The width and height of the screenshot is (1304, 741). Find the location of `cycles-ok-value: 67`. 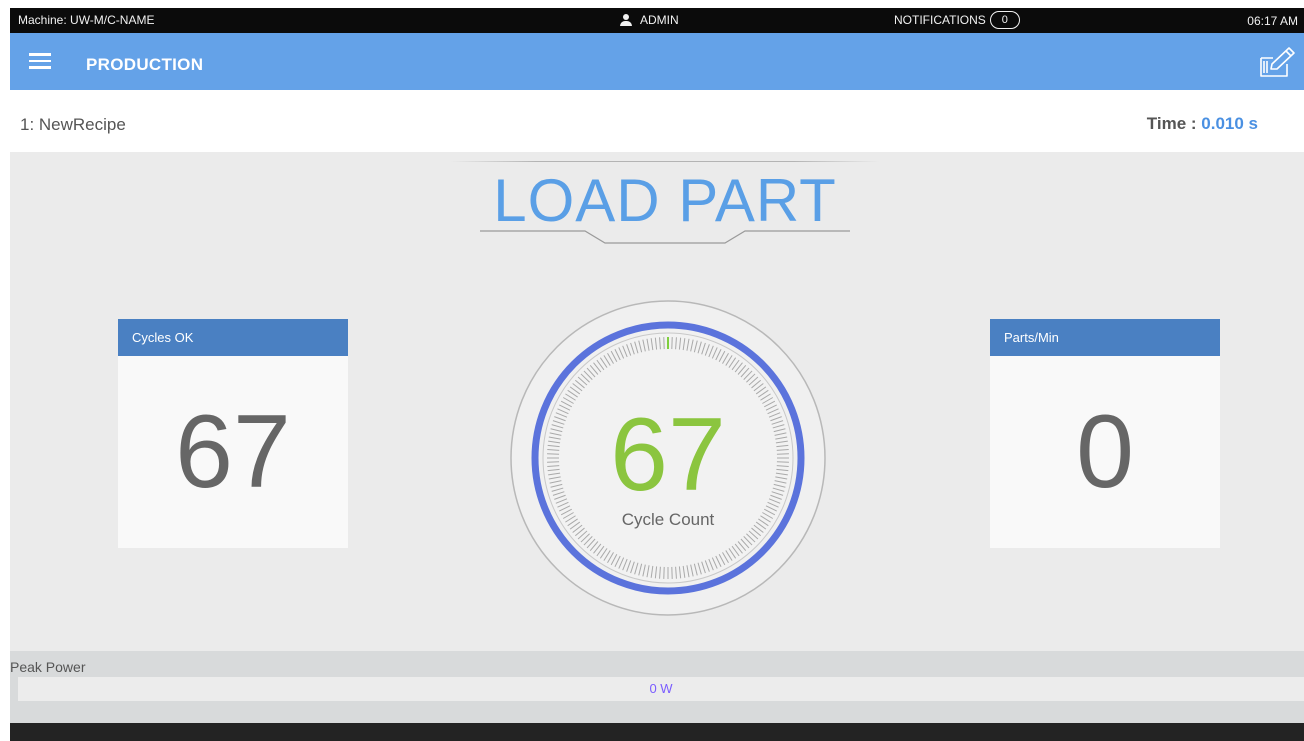

cycles-ok-value: 67 is located at coordinates (233, 451).